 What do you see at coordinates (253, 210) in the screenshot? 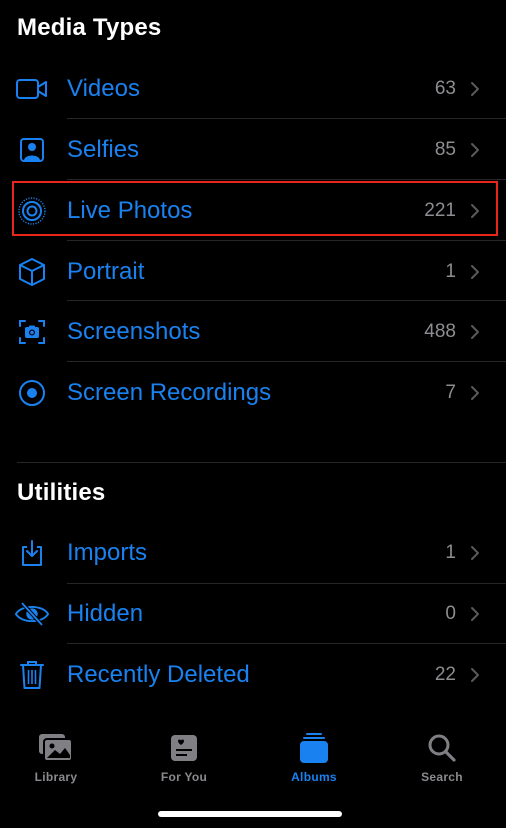
I see `row-live-photos: Live Photos 221` at bounding box center [253, 210].